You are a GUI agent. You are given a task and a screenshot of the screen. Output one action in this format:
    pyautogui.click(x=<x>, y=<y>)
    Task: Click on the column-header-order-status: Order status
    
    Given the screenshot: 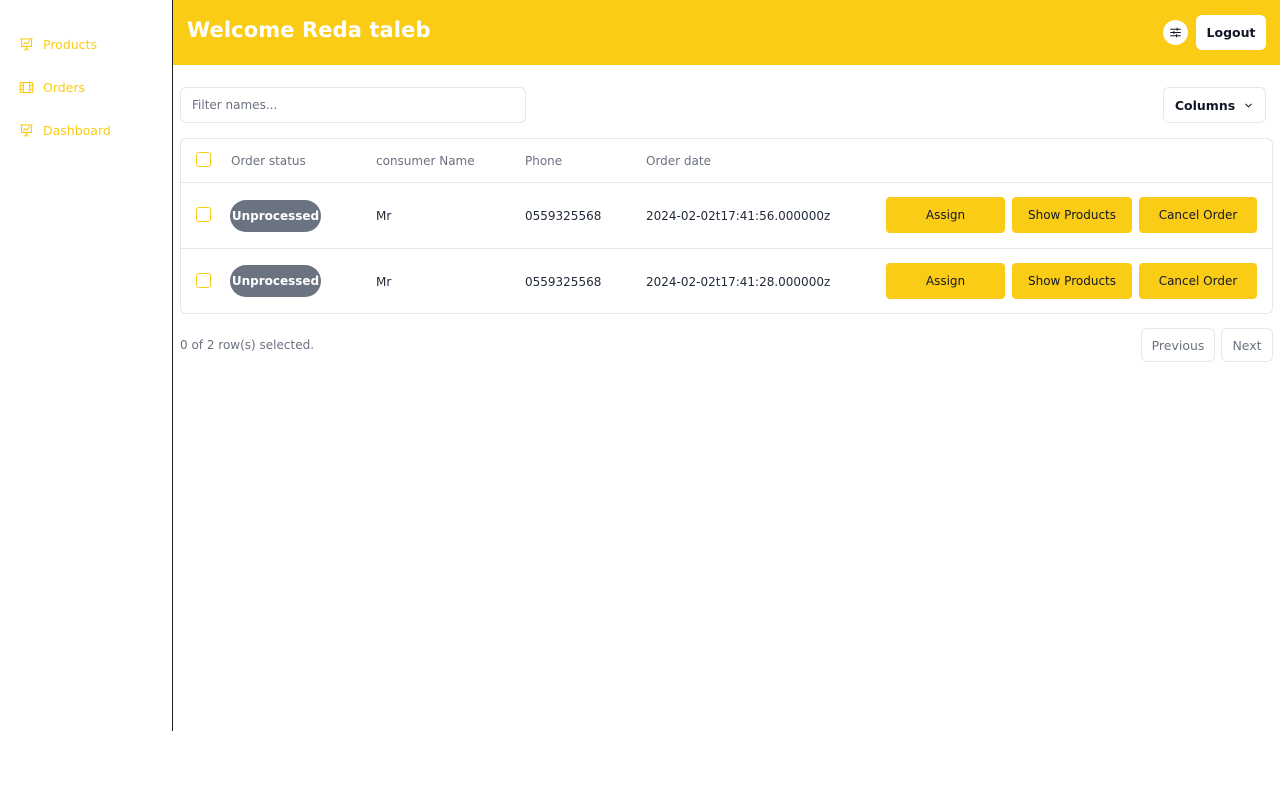 What is the action you would take?
    pyautogui.click(x=268, y=161)
    